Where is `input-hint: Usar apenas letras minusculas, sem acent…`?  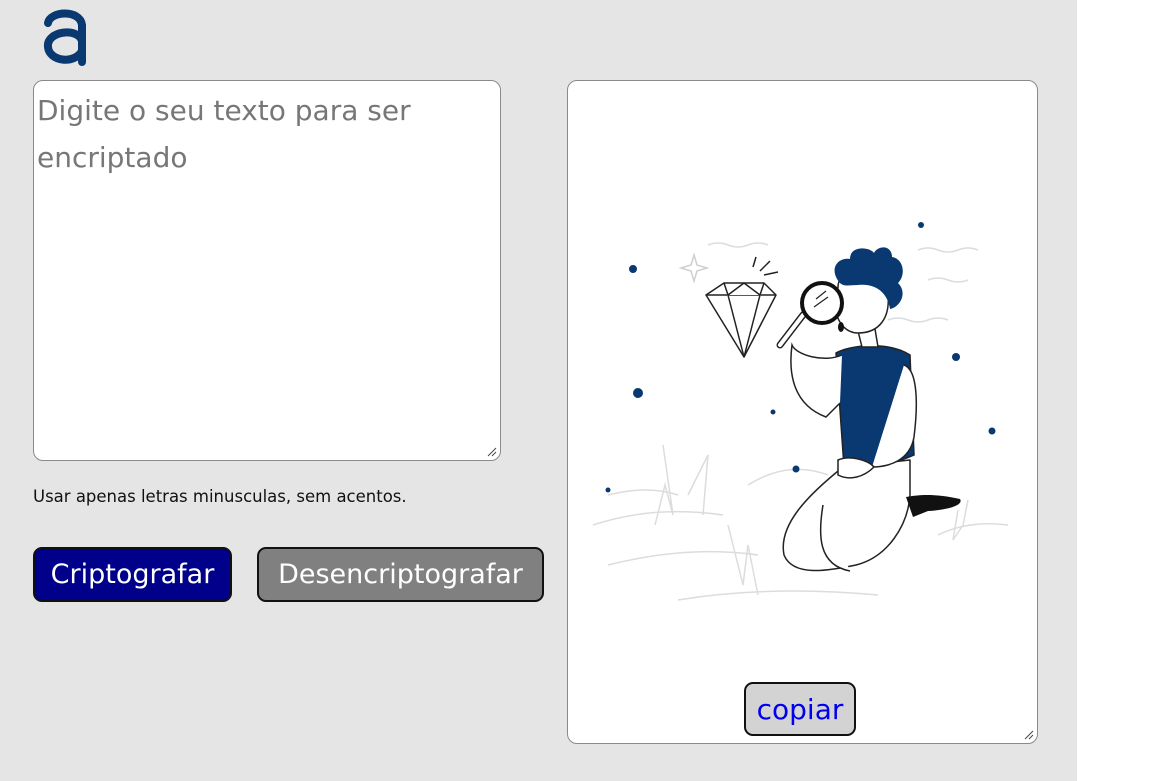
input-hint: Usar apenas letras minusculas, sem acent… is located at coordinates (220, 496).